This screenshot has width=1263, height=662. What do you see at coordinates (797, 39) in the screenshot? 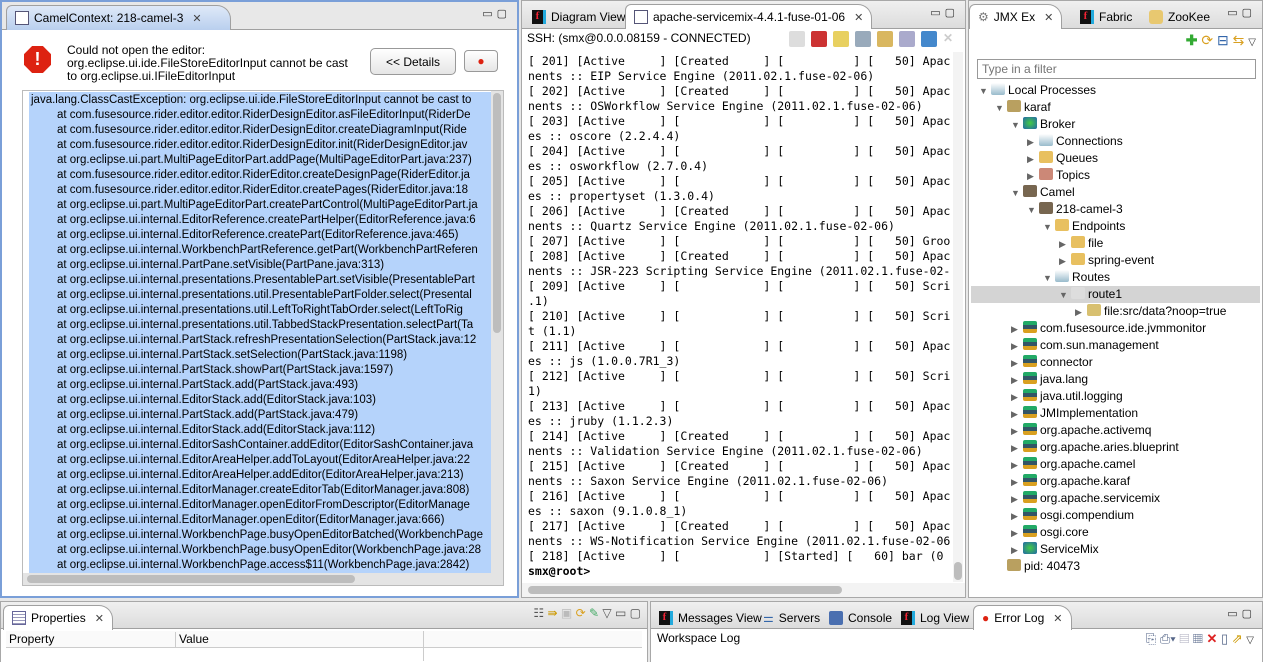
I see `disconnect-icon` at bounding box center [797, 39].